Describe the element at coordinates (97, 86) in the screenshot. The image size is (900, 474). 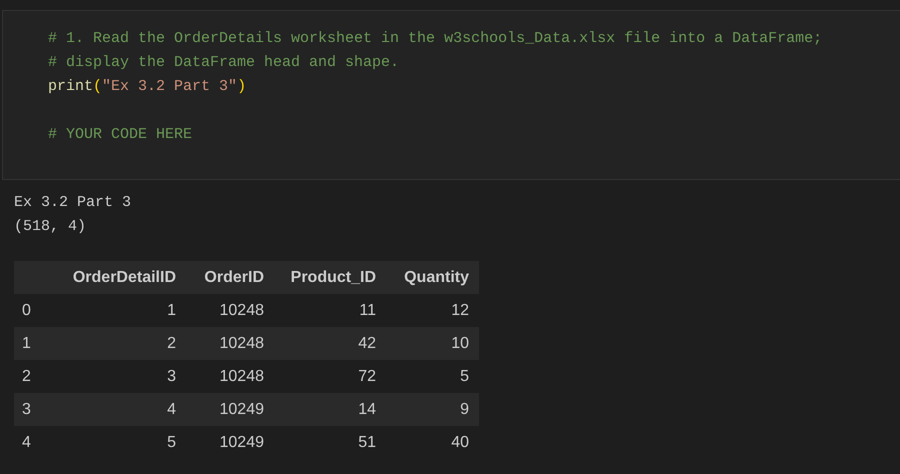
I see `parenthesis: (` at that location.